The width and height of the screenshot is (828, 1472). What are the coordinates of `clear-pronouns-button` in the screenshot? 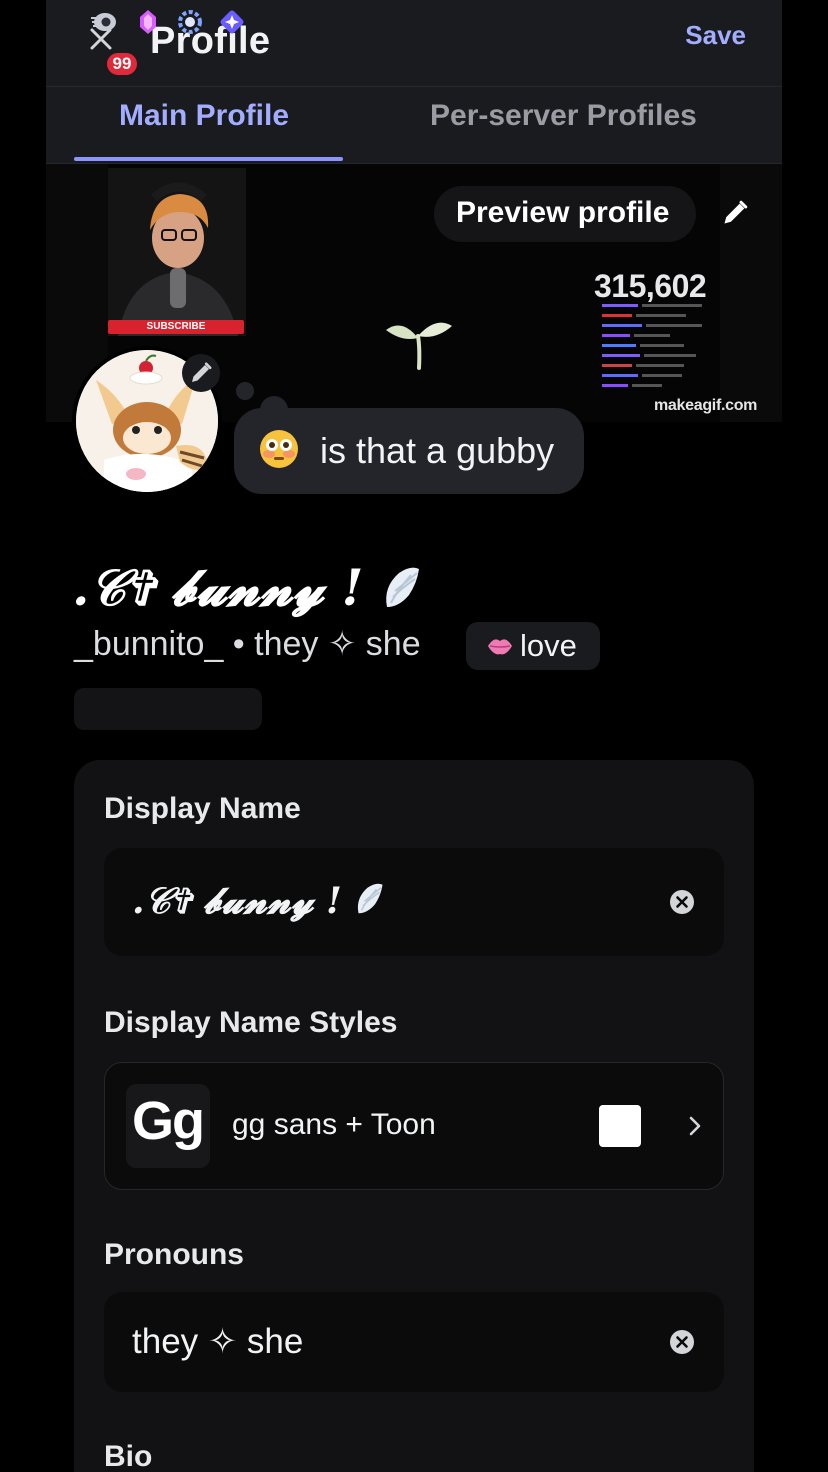 It's located at (682, 1342).